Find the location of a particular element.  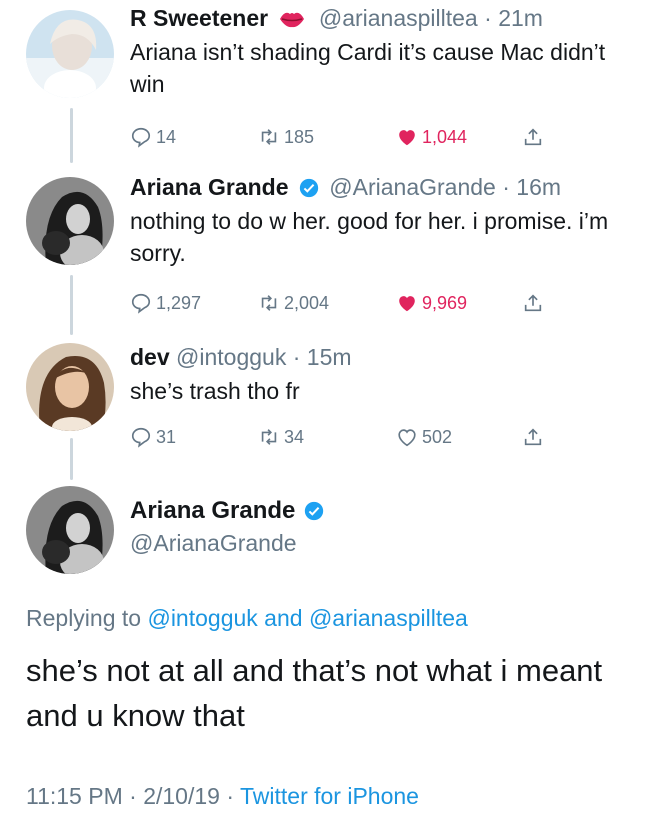

reply-count: 14 is located at coordinates (166, 136).